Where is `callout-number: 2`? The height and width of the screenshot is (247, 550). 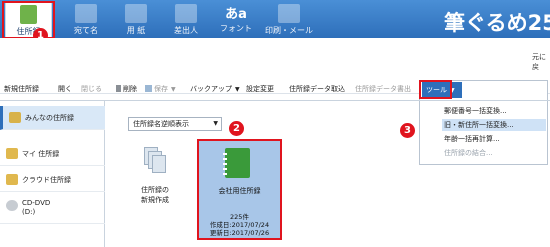
callout-number: 2 is located at coordinates (236, 128).